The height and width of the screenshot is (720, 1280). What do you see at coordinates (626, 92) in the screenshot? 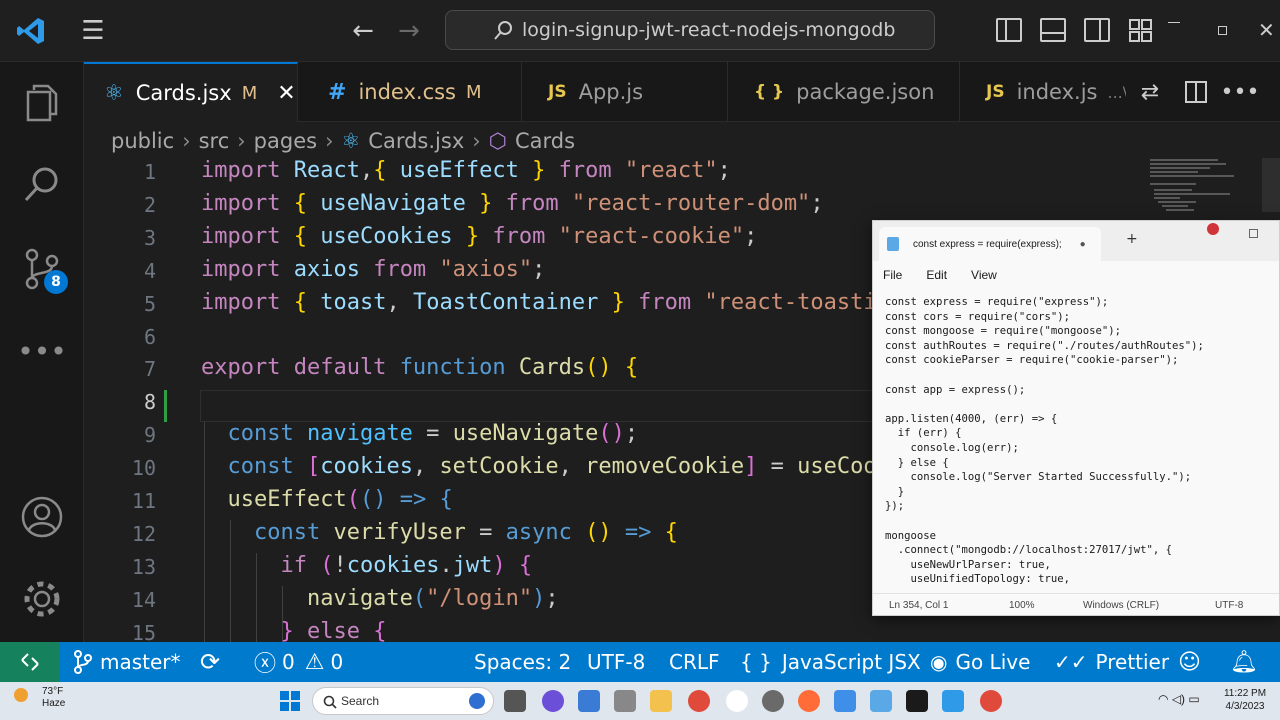
I see `tab-app-js: JS App.js` at bounding box center [626, 92].